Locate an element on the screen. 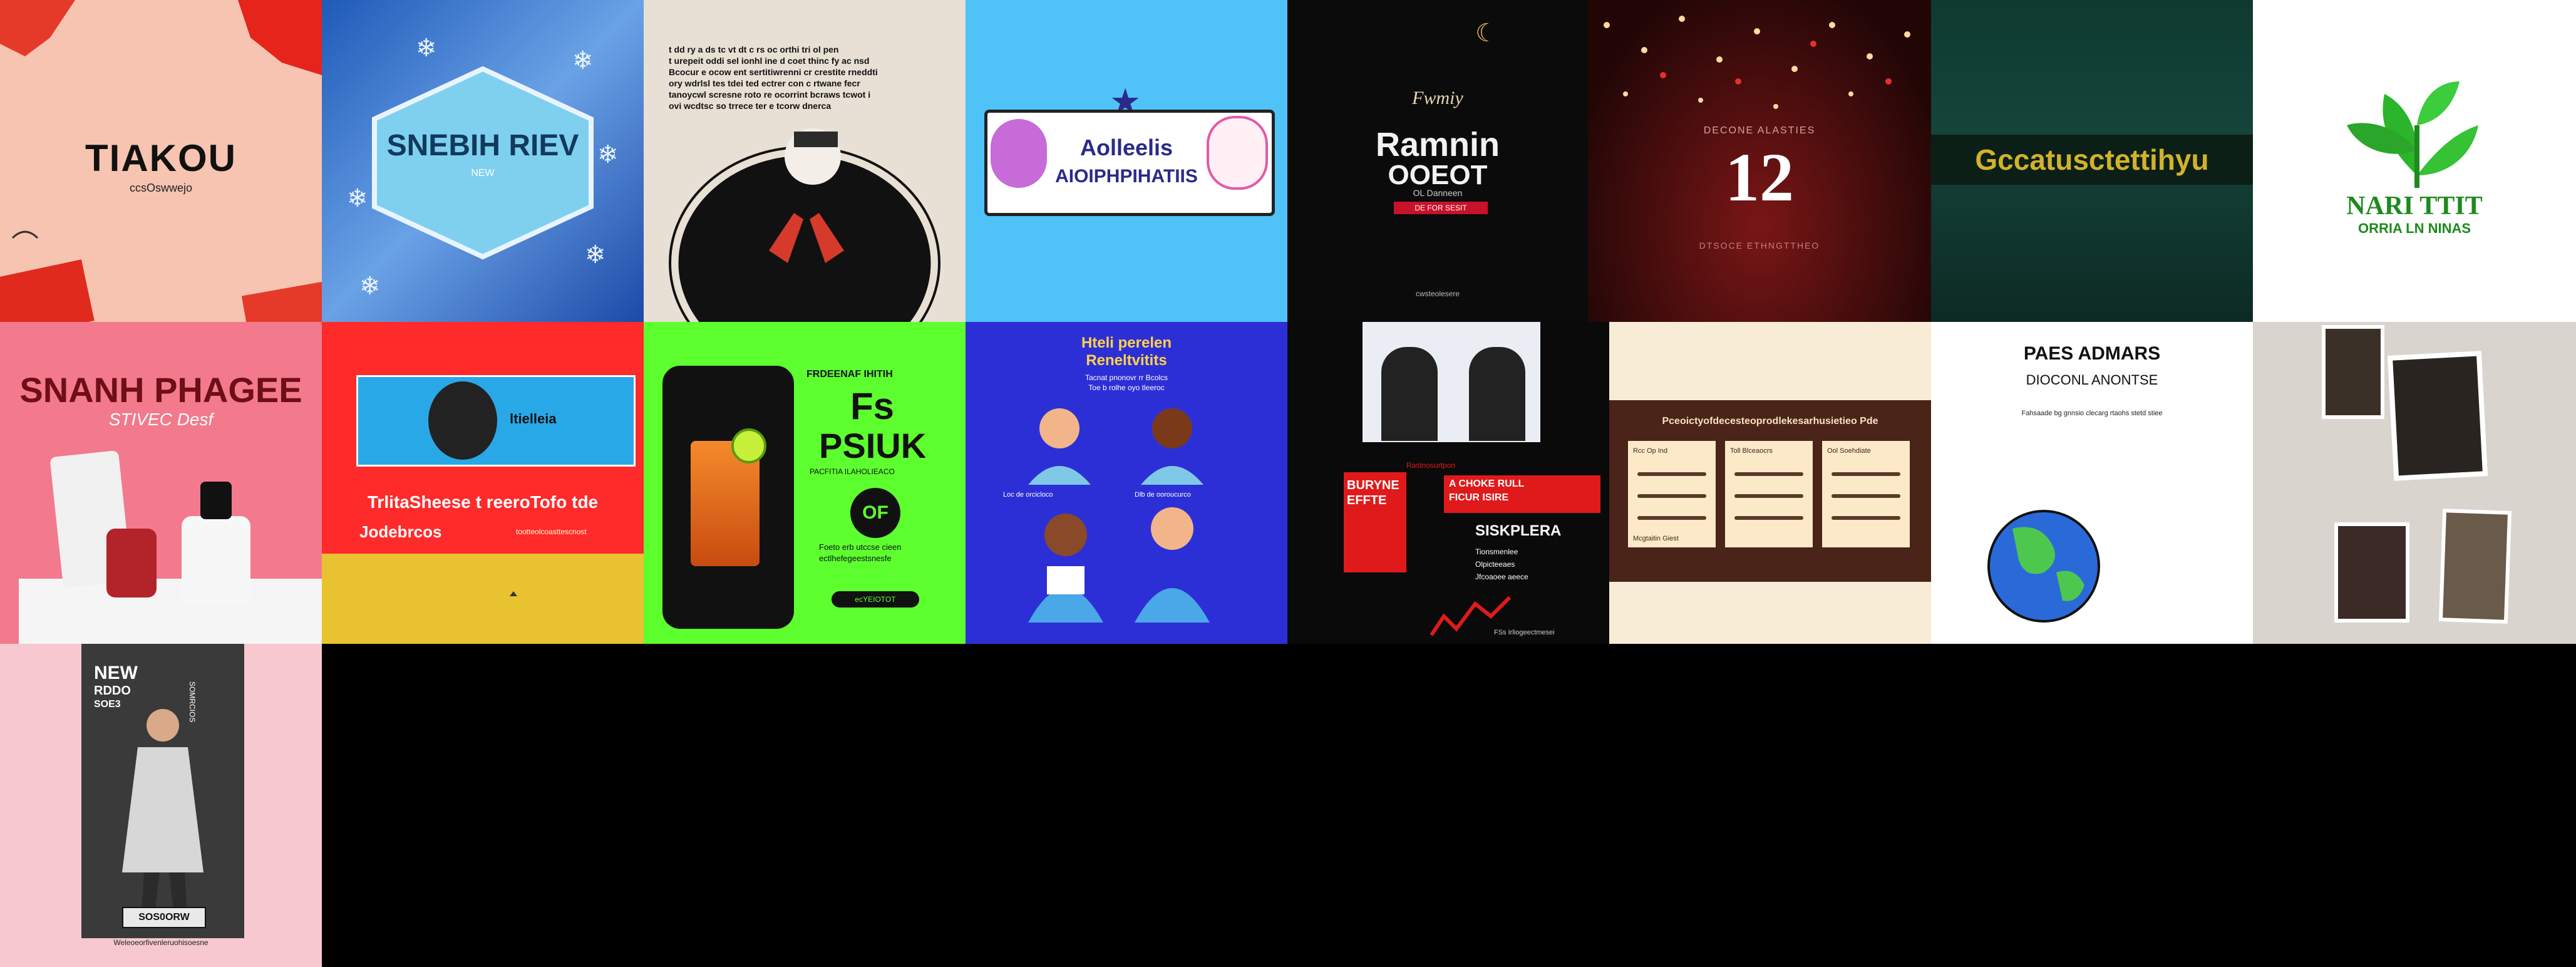 The width and height of the screenshot is (2576, 967). footer-text: Weleoeorfivenleruohisoesne is located at coordinates (161, 942).